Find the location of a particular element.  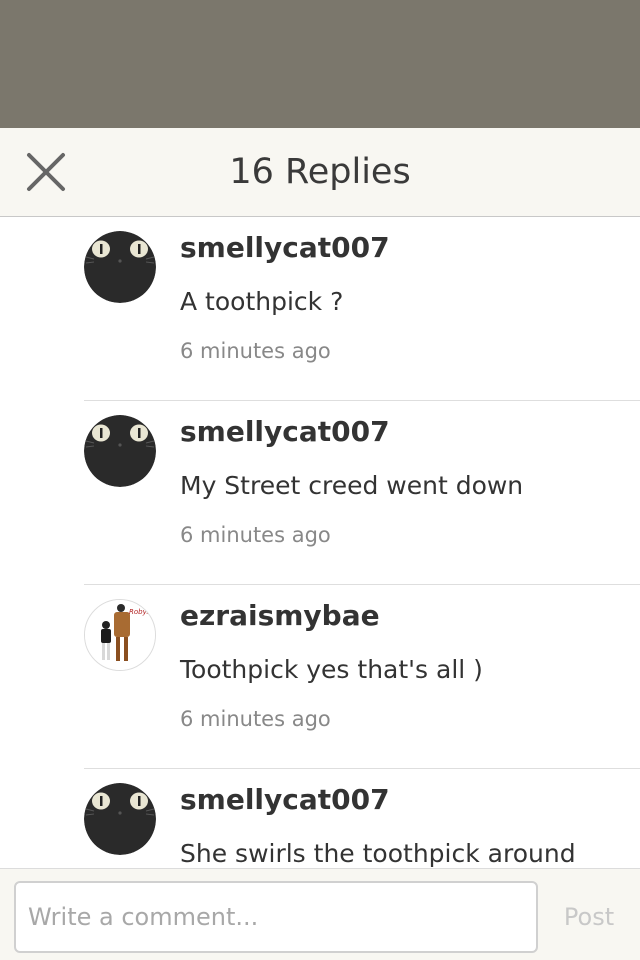

replies-header: 16 Replies is located at coordinates (320, 172).